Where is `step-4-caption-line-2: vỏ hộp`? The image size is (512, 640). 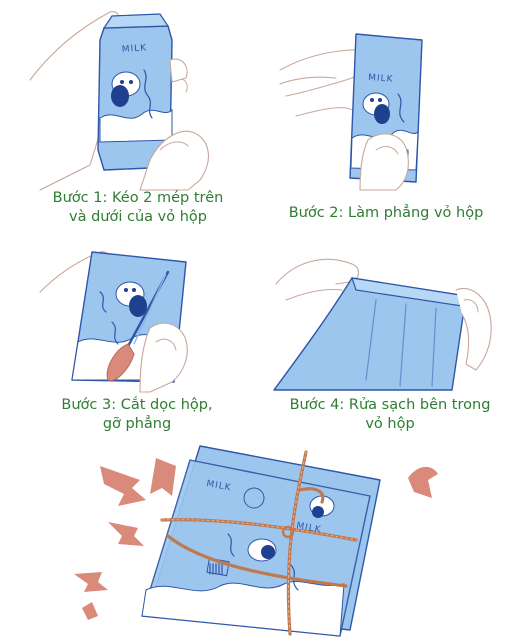
step-4-caption-line-2: vỏ hộp is located at coordinates (390, 424).